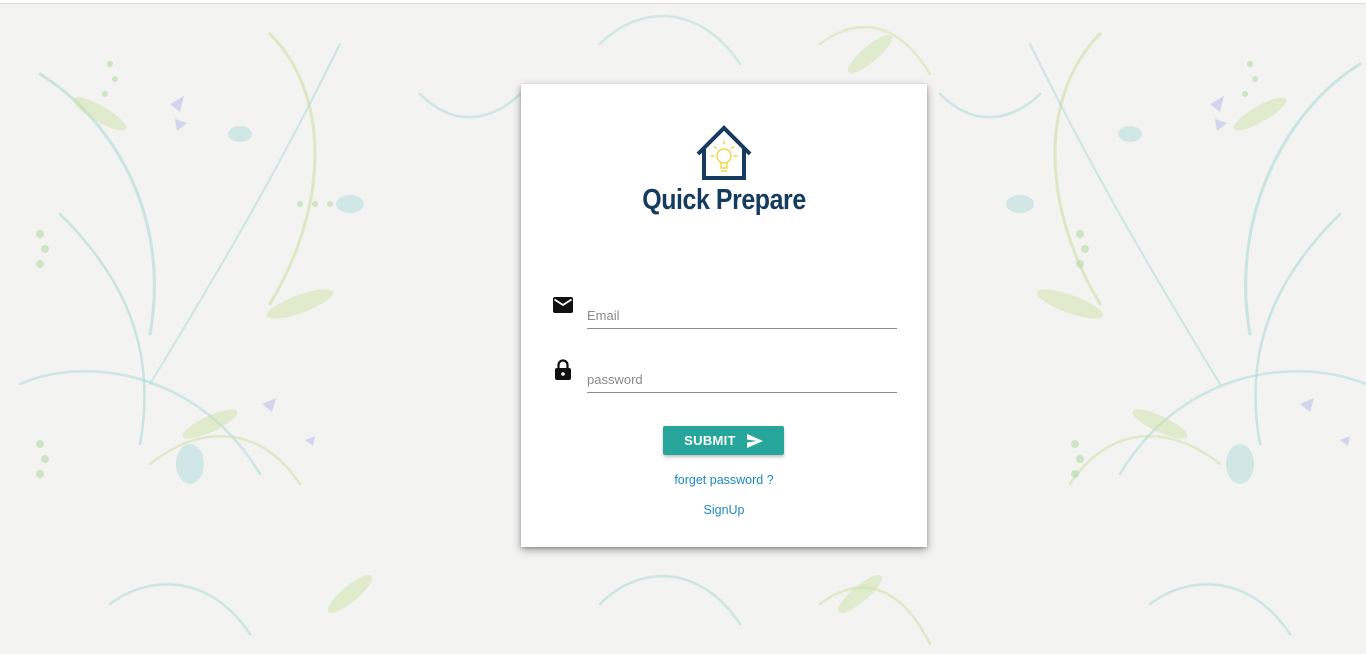 The image size is (1366, 654). What do you see at coordinates (724, 480) in the screenshot?
I see `forget-password-link: forget password ?` at bounding box center [724, 480].